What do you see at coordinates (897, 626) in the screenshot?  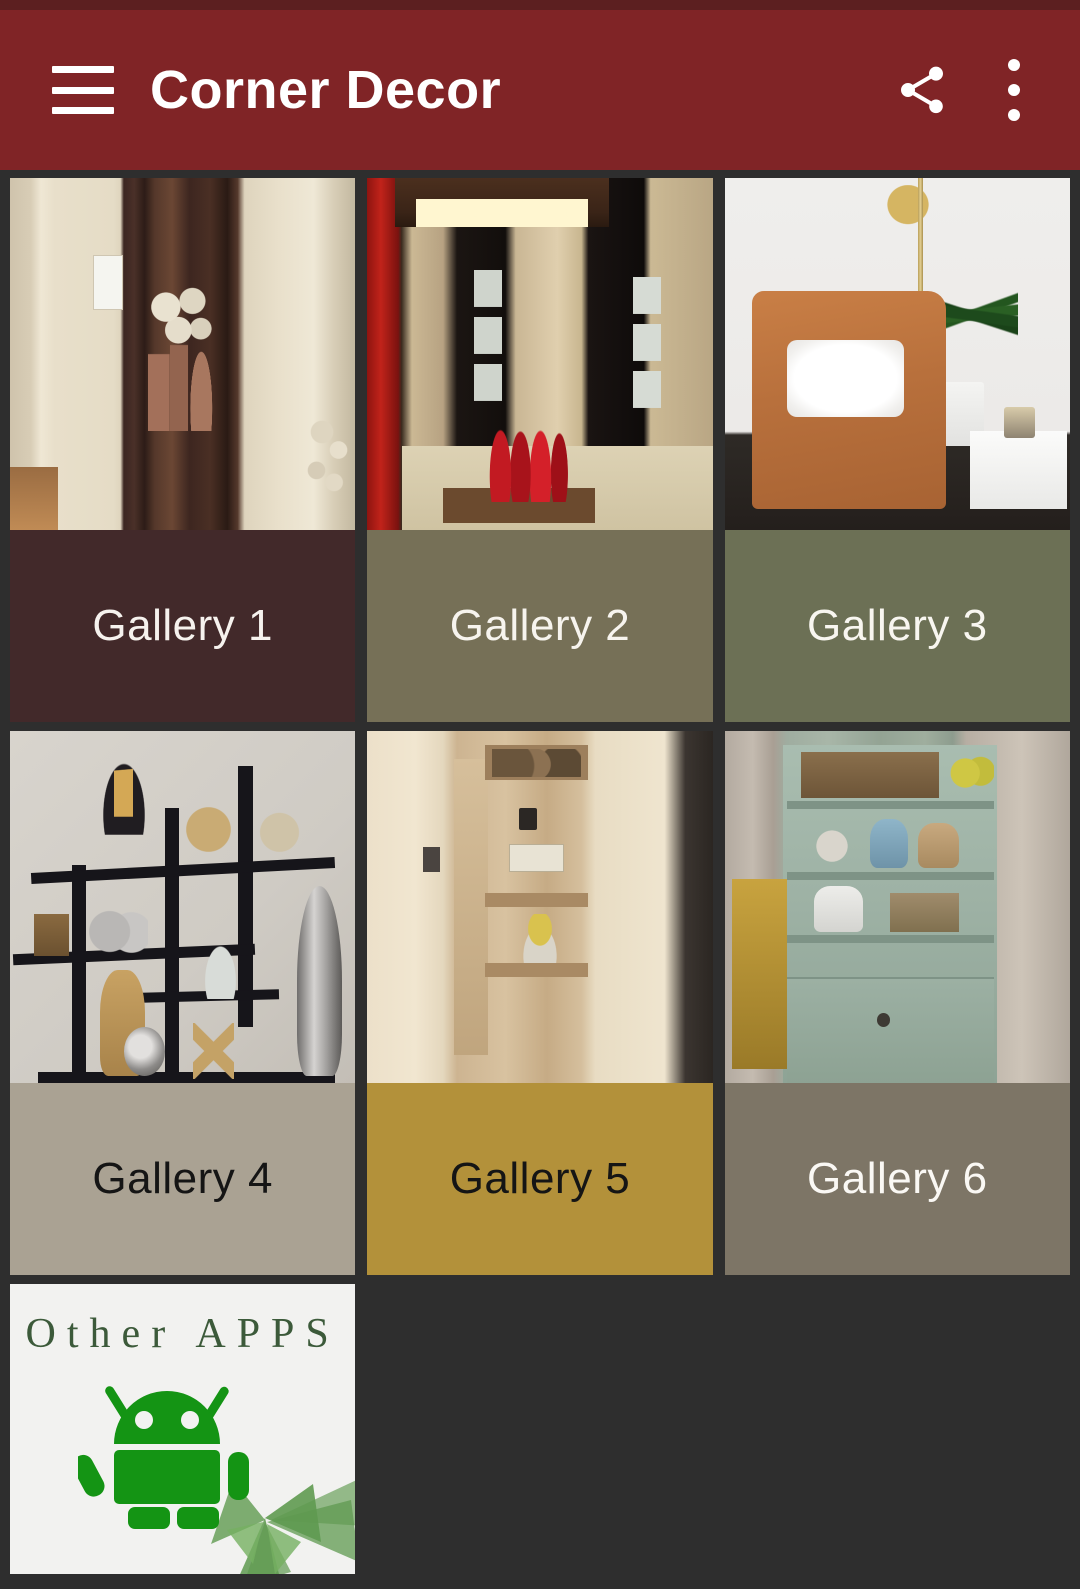 I see `gallery-label-3: Gallery 3` at bounding box center [897, 626].